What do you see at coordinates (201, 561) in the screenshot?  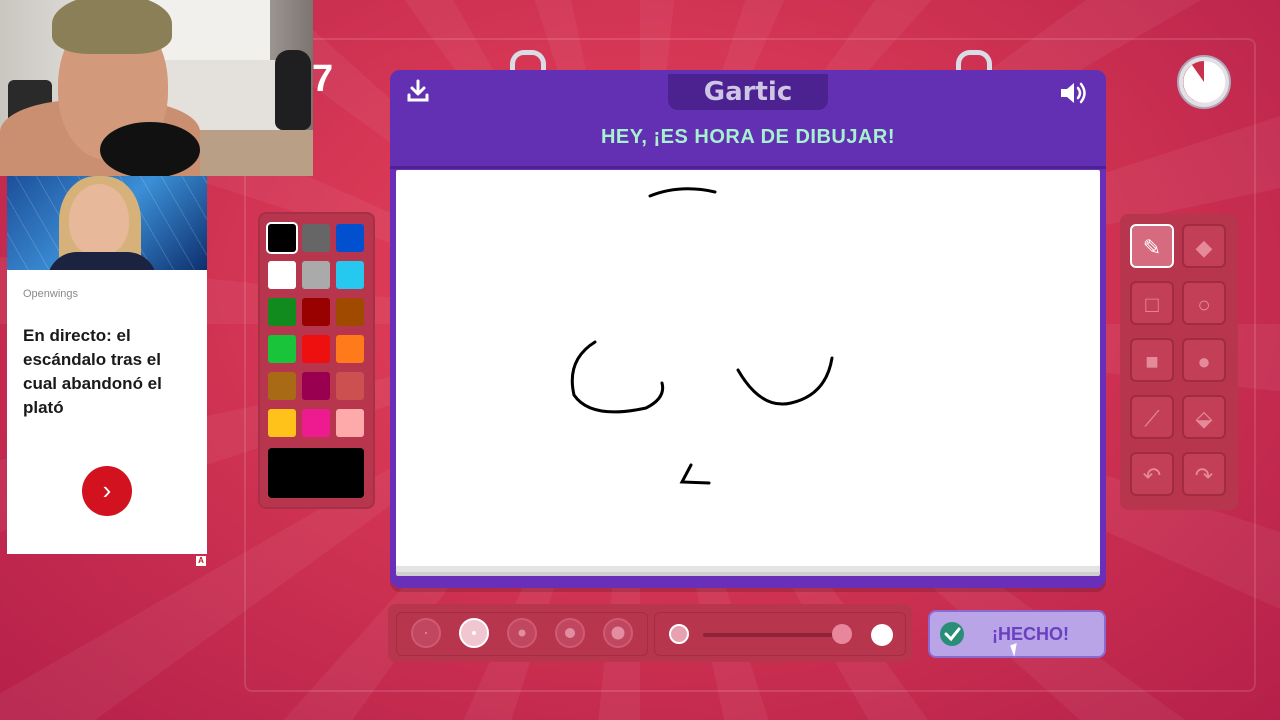 I see `ad-badge: A` at bounding box center [201, 561].